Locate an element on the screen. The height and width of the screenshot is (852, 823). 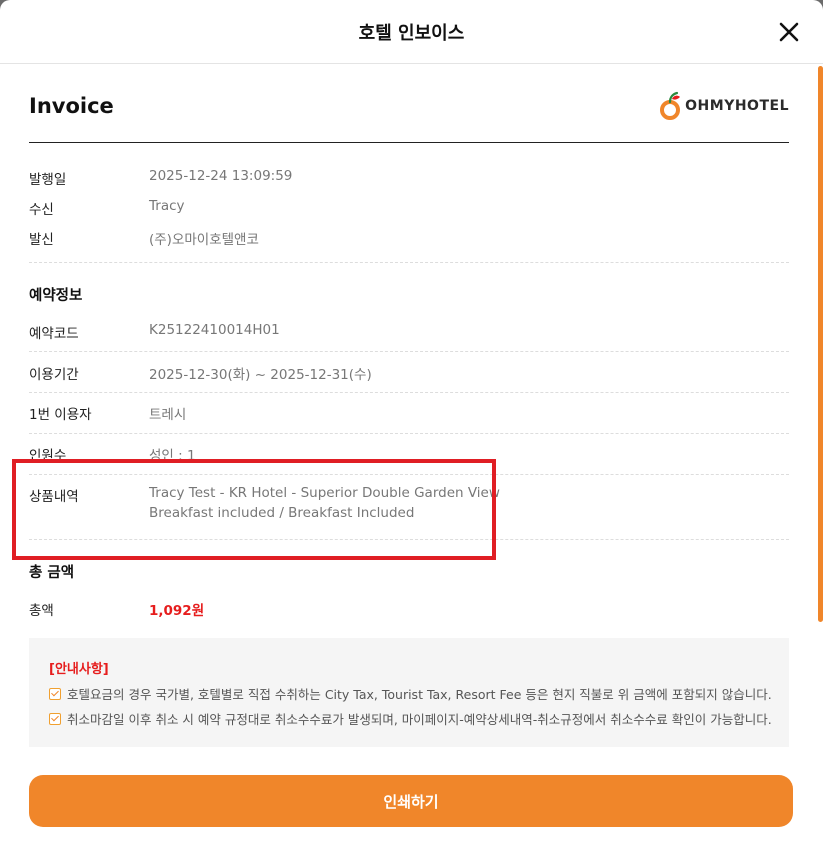
modal-title: 호텔 인보이스 is located at coordinates (411, 33).